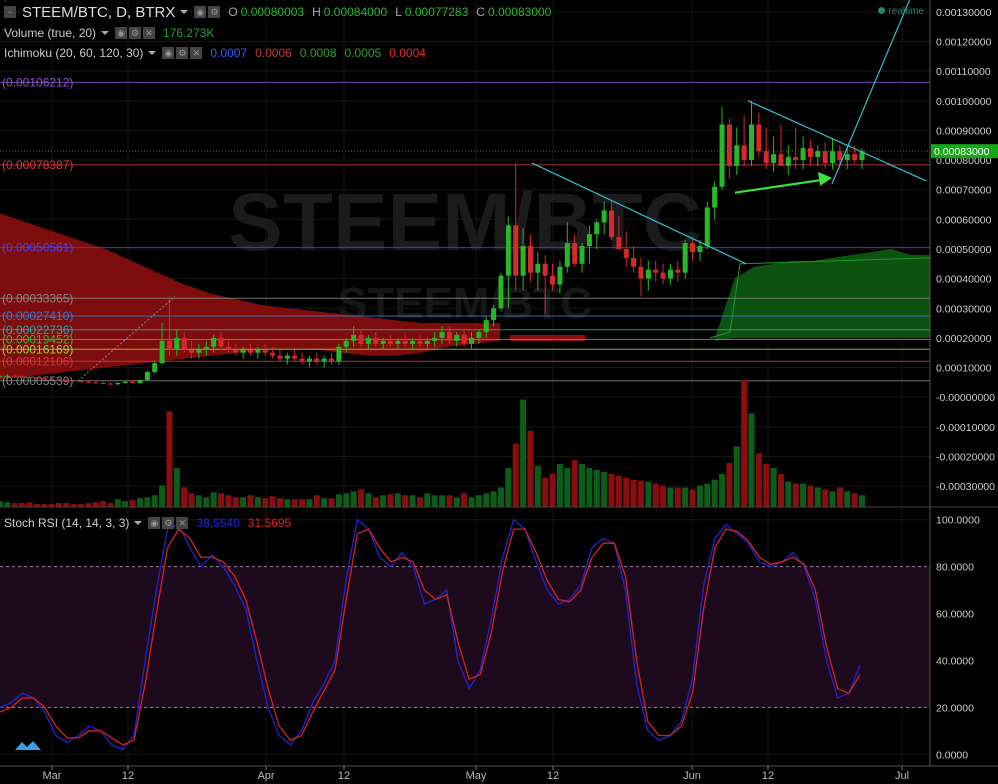 The width and height of the screenshot is (998, 784). Describe the element at coordinates (768, 776) in the screenshot. I see `time-tick-label: 12` at that location.